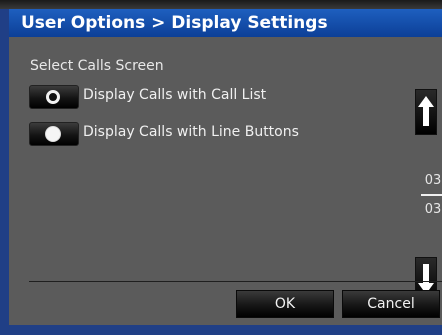 This screenshot has width=442, height=335. Describe the element at coordinates (431, 195) in the screenshot. I see `pager-divider` at that location.